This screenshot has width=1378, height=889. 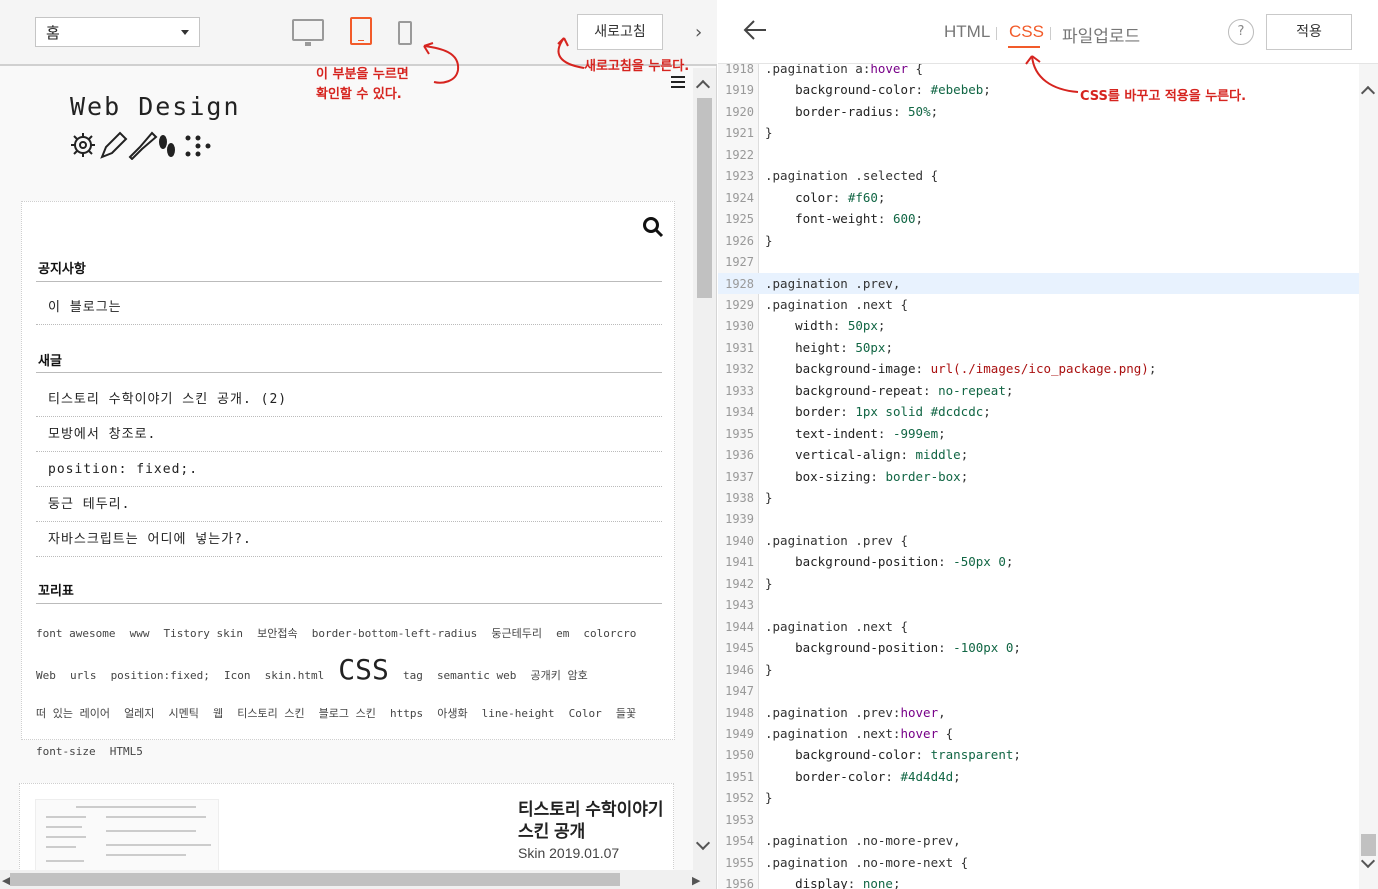 I want to click on tag-link: 들꽃, so click(x=626, y=713).